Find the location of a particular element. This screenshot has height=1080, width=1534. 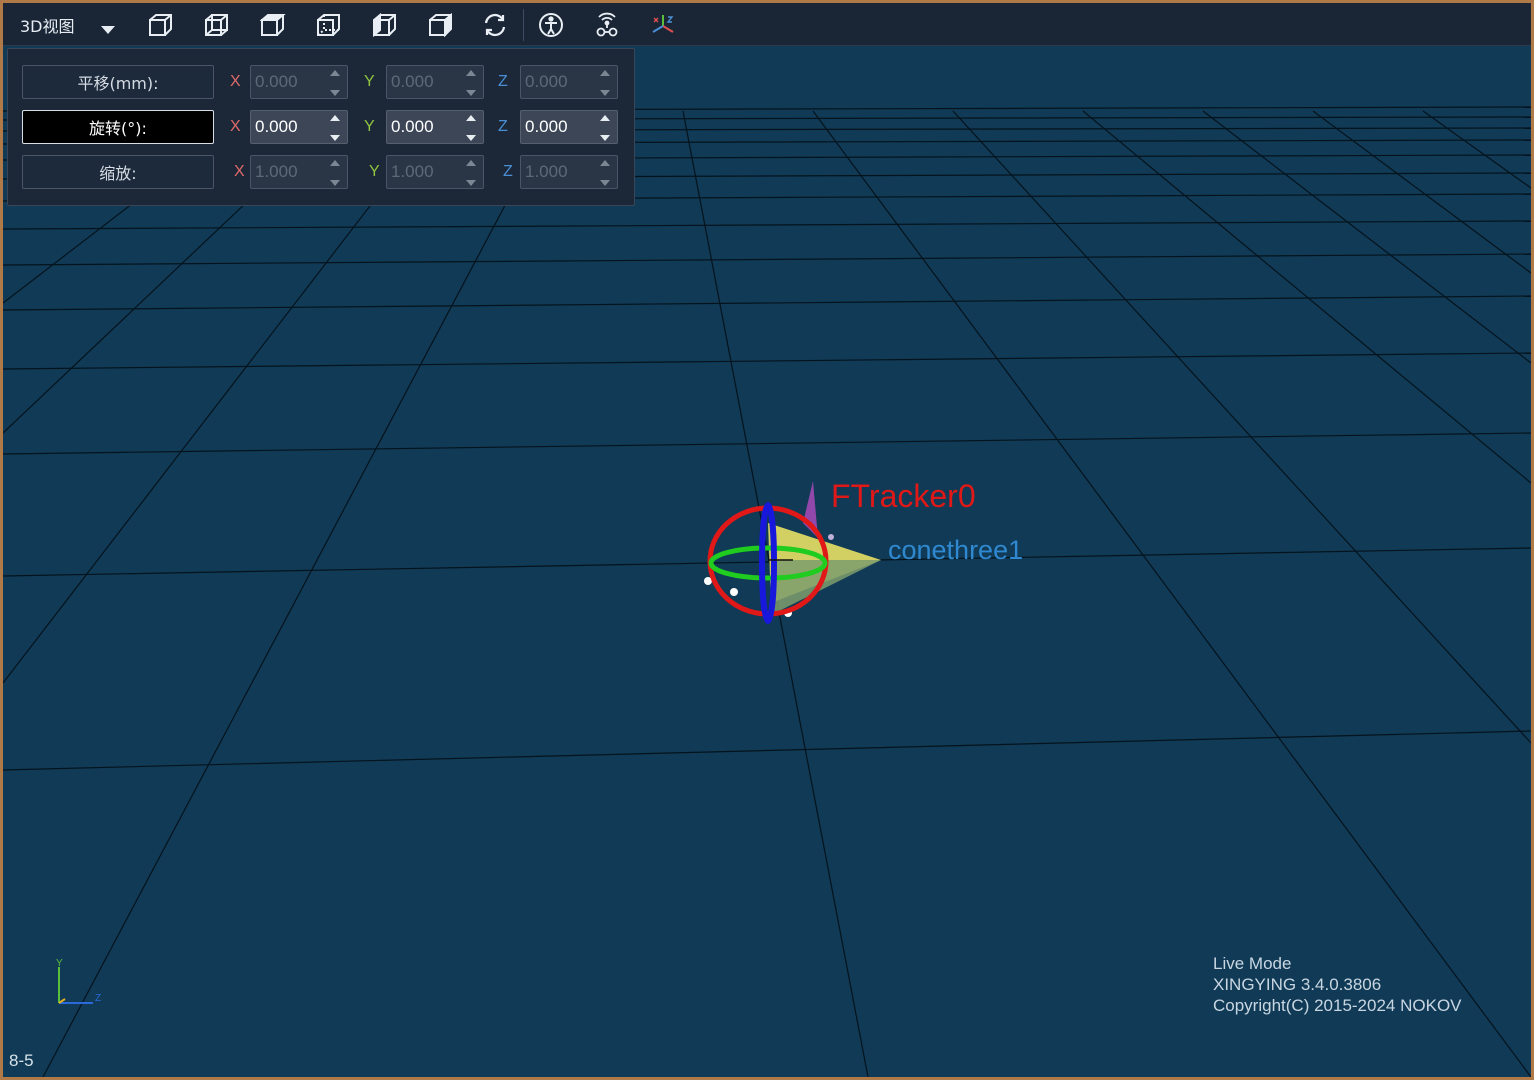

scale-x-label: X is located at coordinates (239, 171).